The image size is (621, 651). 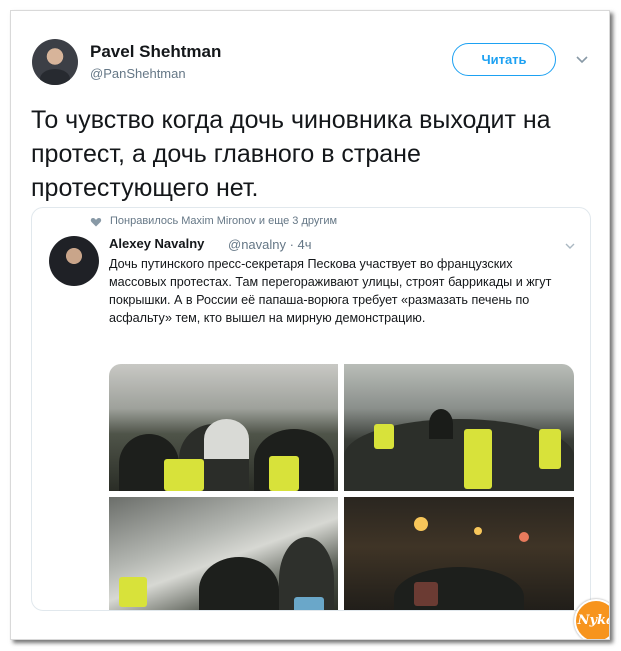 What do you see at coordinates (96, 222) in the screenshot?
I see `heart-icon` at bounding box center [96, 222].